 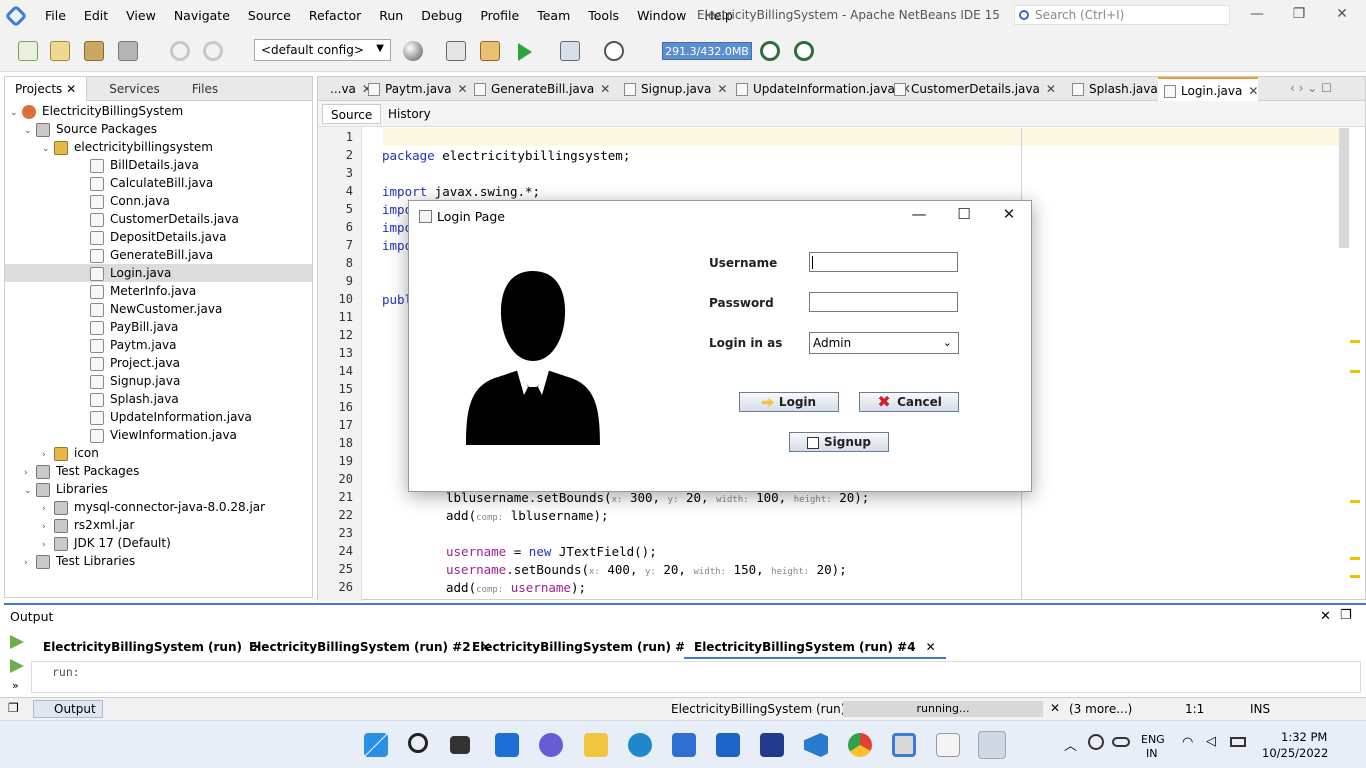 What do you see at coordinates (883, 262) in the screenshot?
I see `username-input` at bounding box center [883, 262].